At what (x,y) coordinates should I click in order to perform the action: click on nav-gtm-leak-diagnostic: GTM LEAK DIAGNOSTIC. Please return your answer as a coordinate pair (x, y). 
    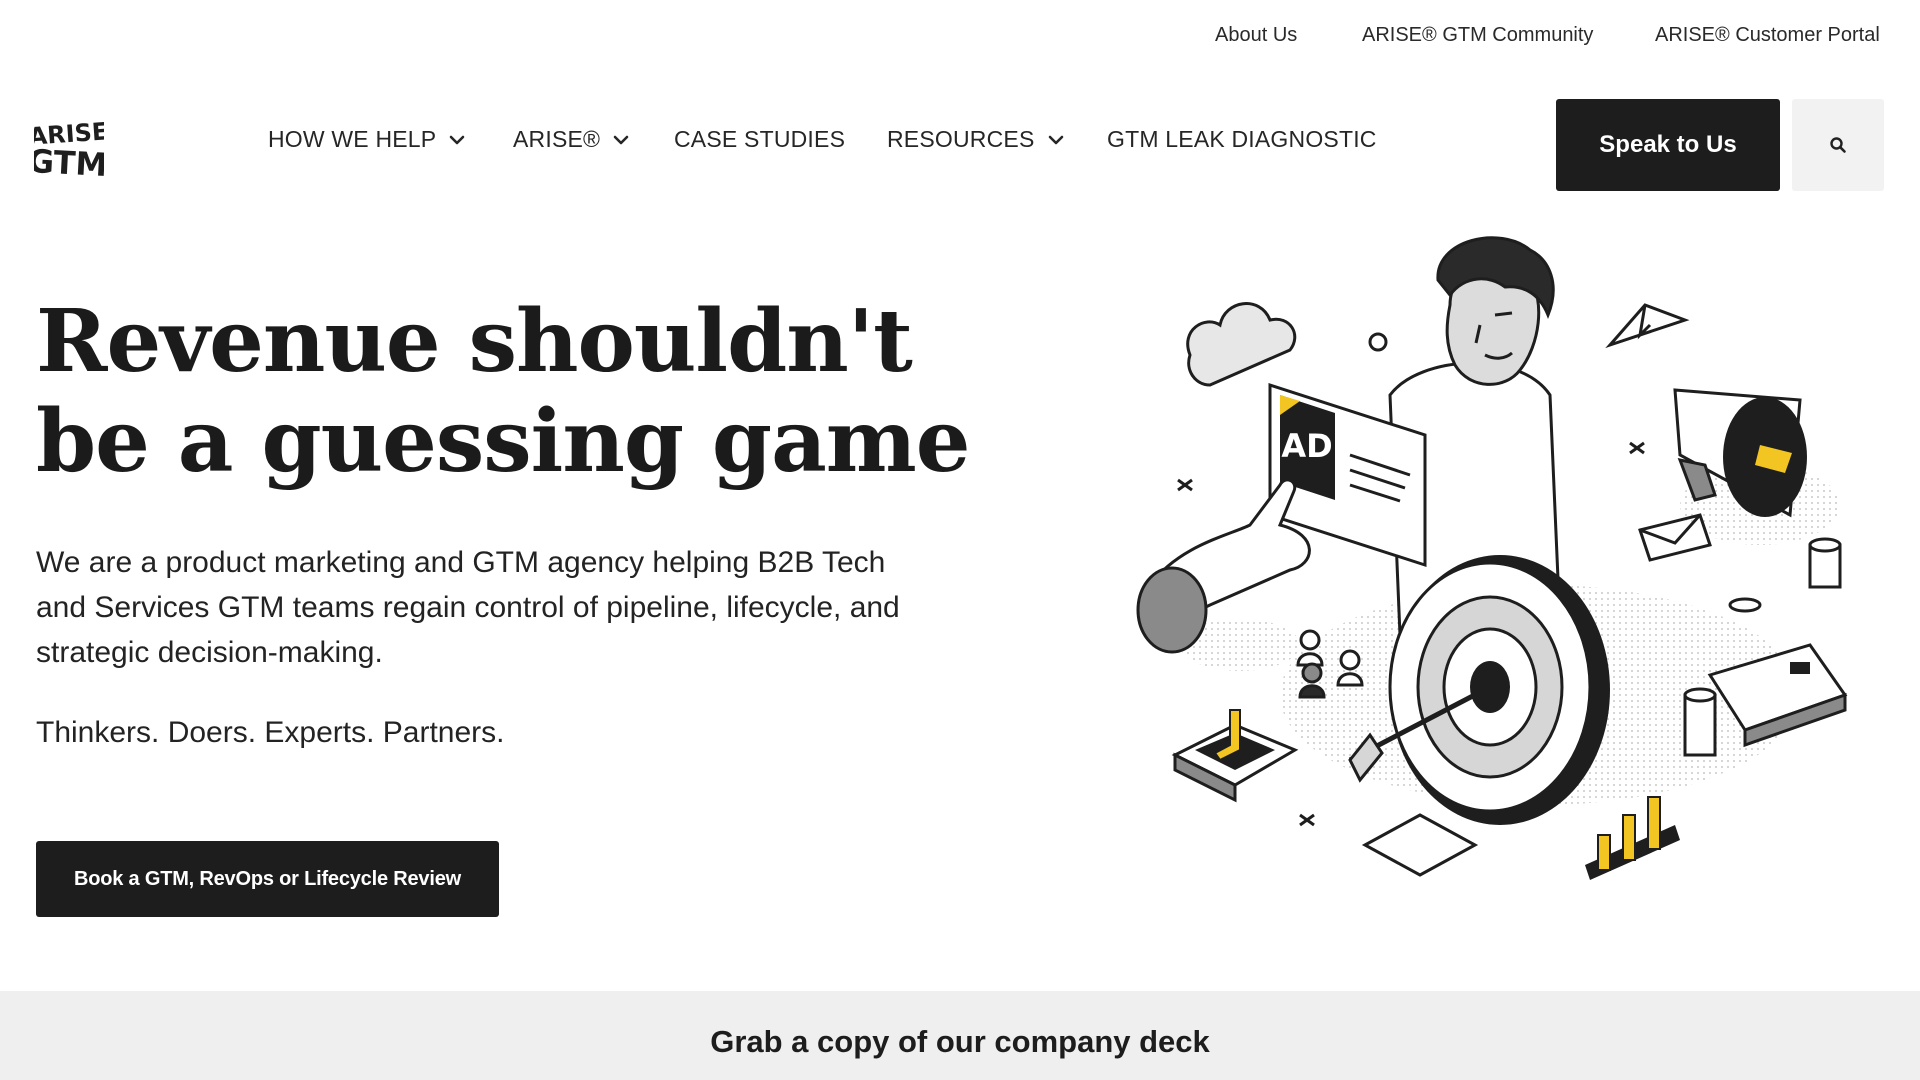
    Looking at the image, I should click on (1242, 139).